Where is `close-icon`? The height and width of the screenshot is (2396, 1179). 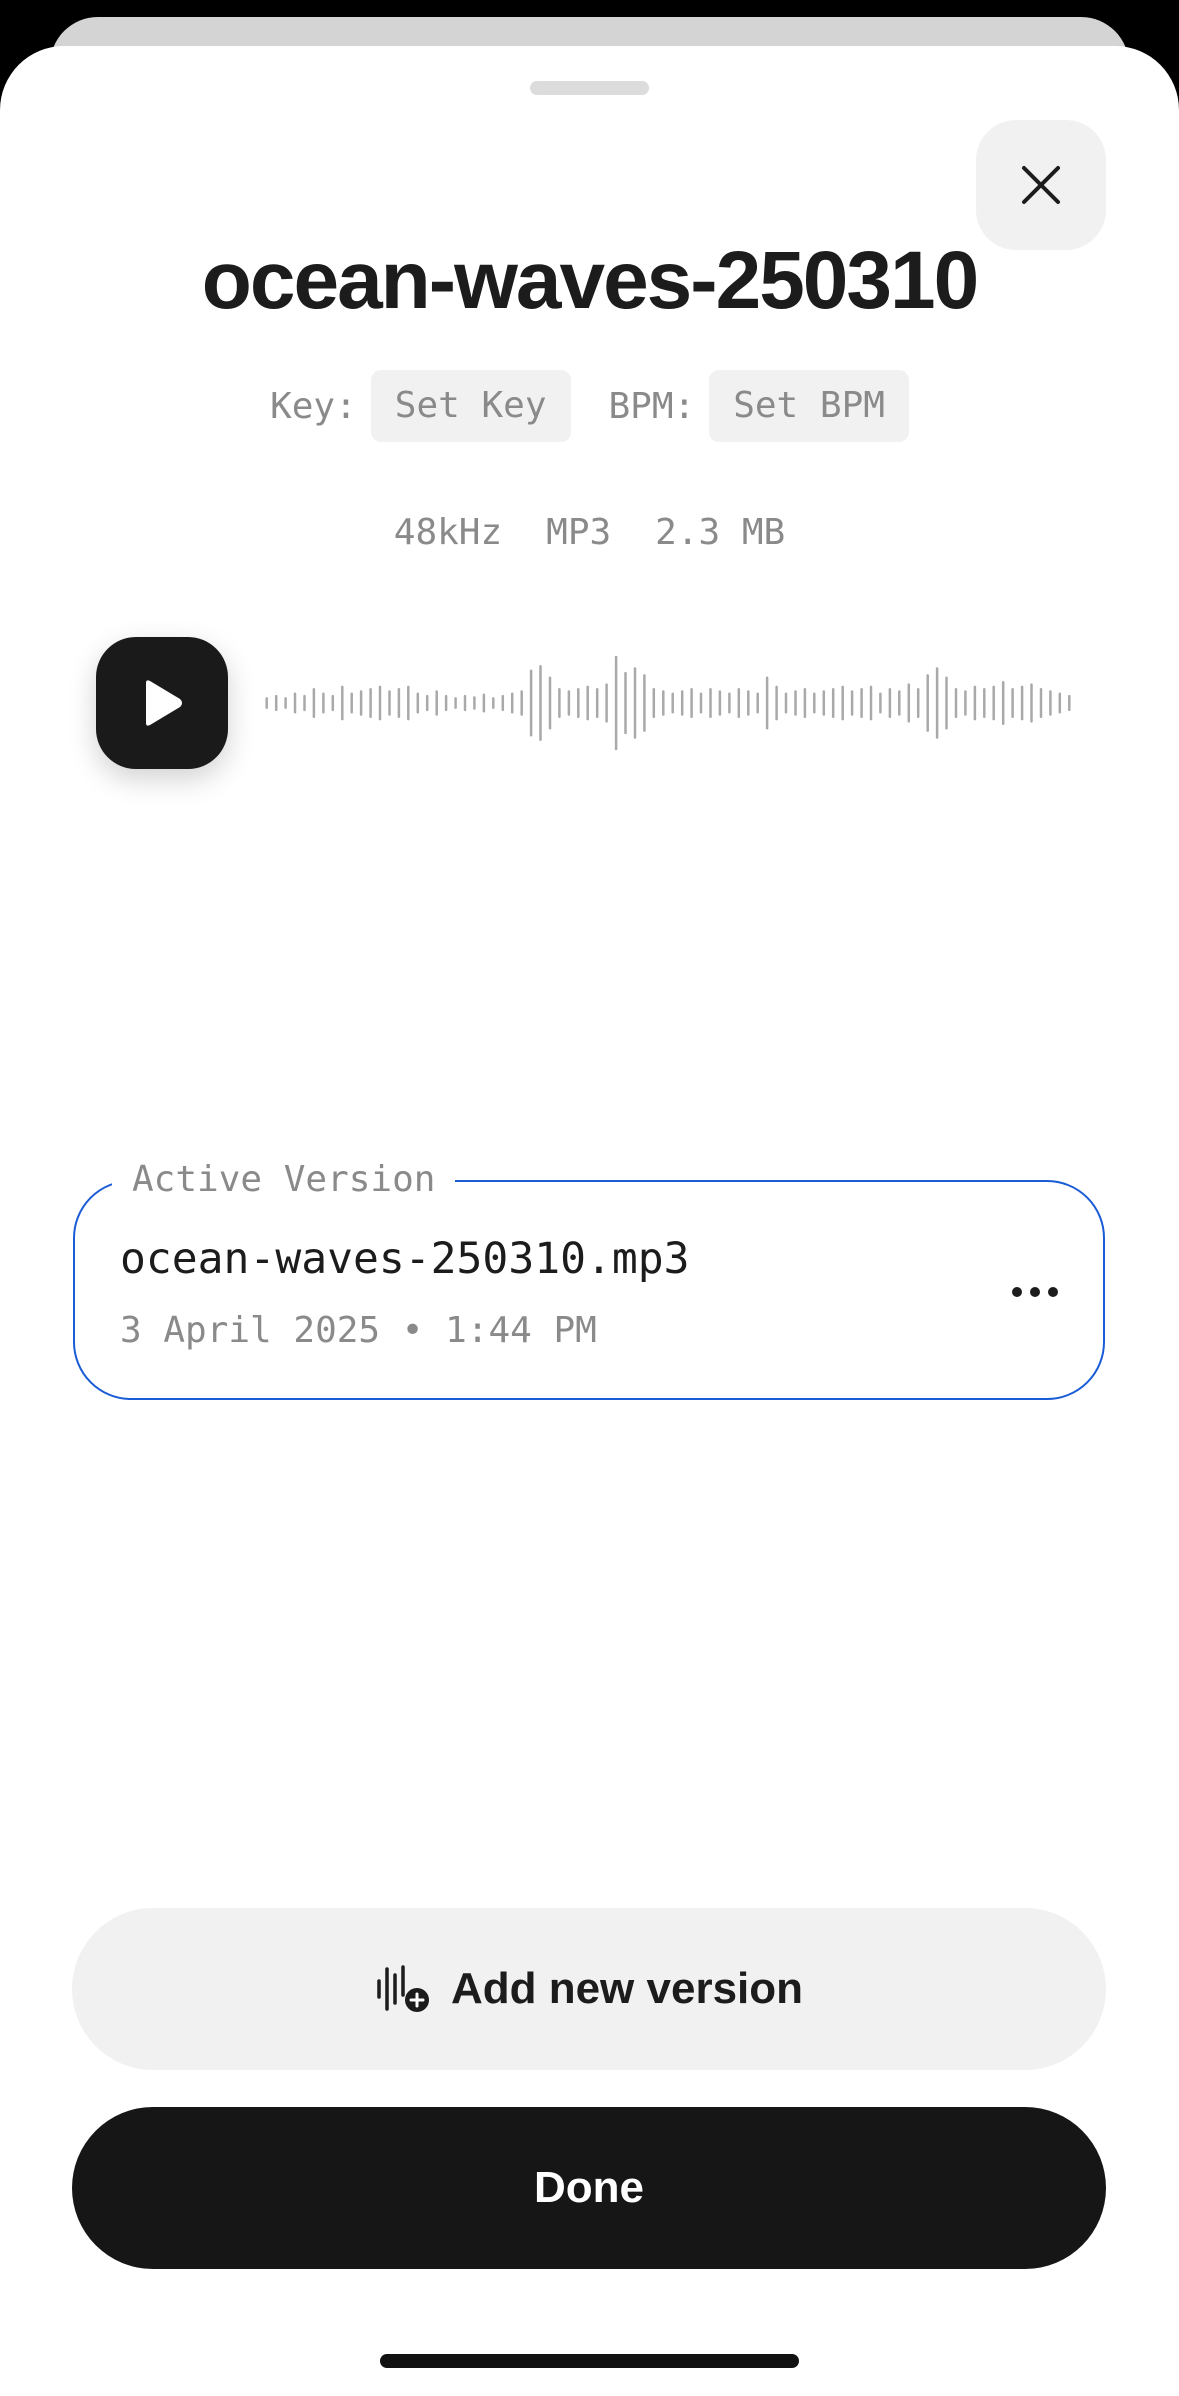 close-icon is located at coordinates (1041, 185).